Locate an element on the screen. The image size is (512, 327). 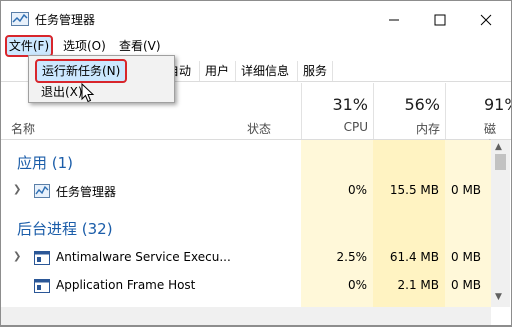
maximize-icon is located at coordinates (440, 20).